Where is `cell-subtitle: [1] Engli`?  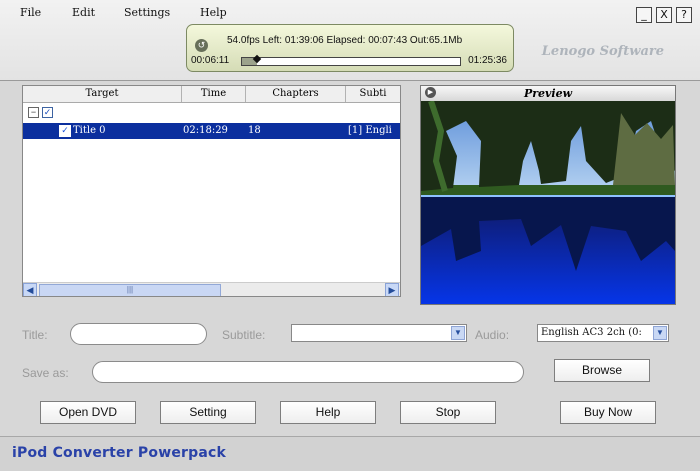
cell-subtitle: [1] Engli is located at coordinates (370, 130).